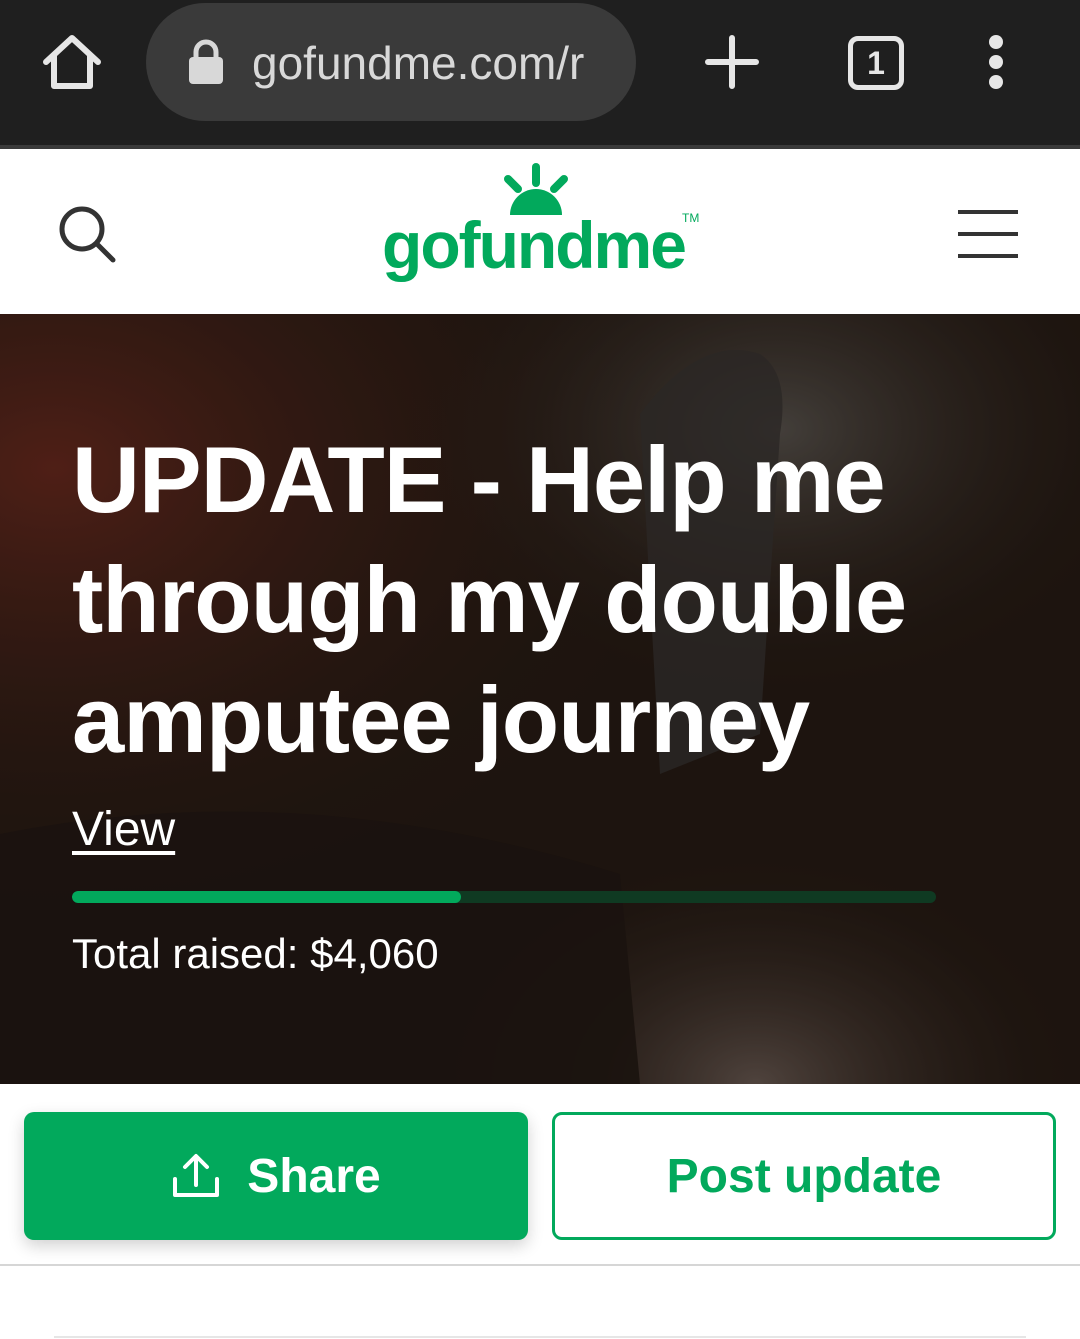  I want to click on share-button: Share, so click(276, 1176).